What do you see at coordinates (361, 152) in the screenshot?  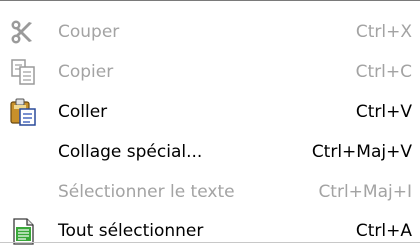 I see `menu-item-shortcut: Ctrl+Maj+V` at bounding box center [361, 152].